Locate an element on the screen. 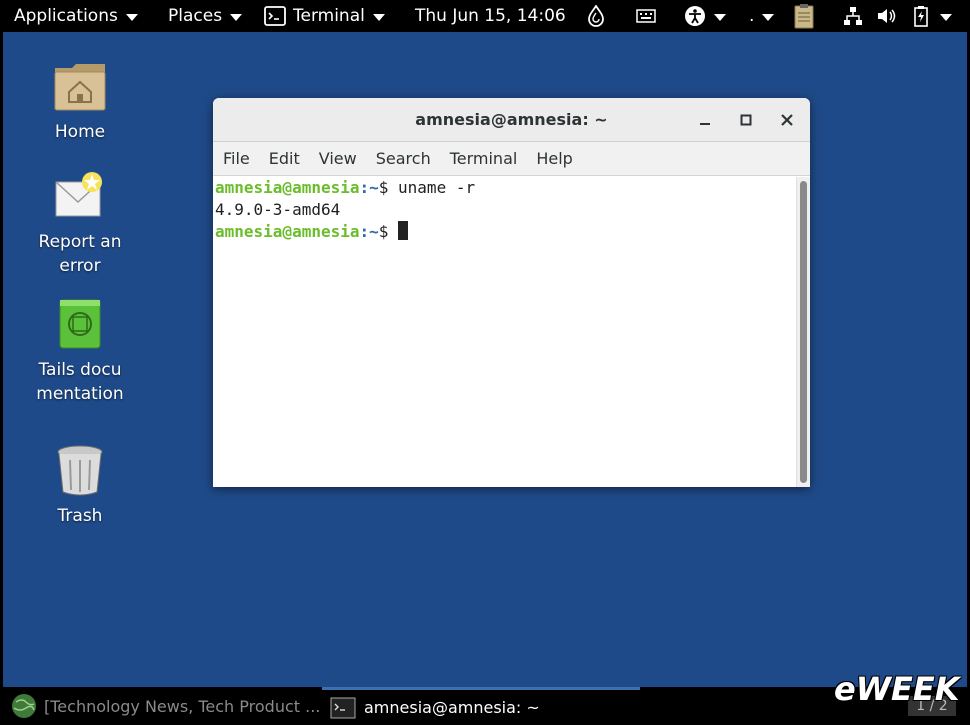 The width and height of the screenshot is (970, 725). close-icon is located at coordinates (787, 120).